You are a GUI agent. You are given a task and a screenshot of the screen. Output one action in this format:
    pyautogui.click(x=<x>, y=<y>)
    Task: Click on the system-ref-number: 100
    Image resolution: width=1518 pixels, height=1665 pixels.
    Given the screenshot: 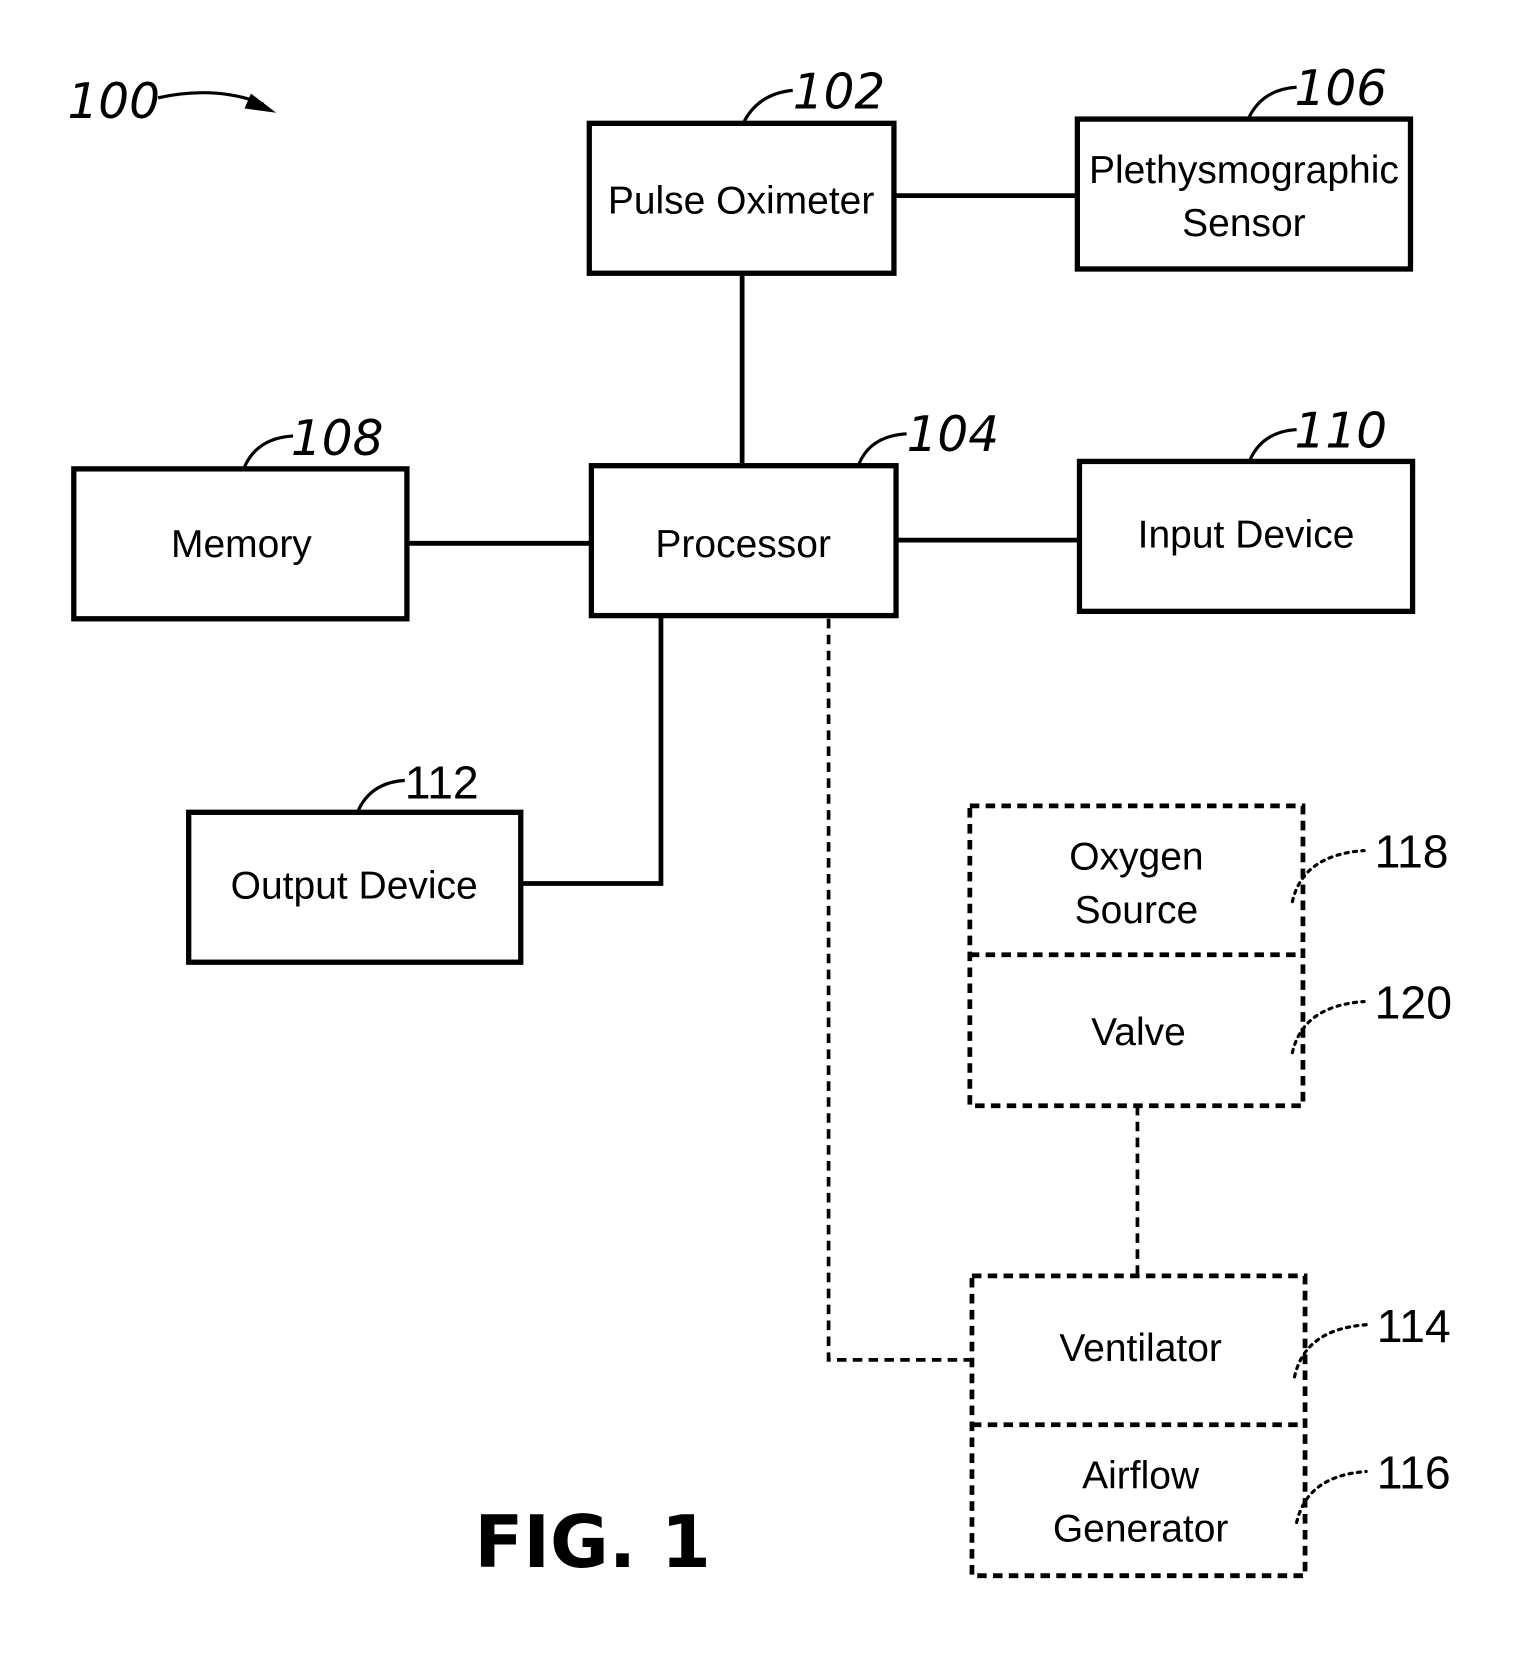 What is the action you would take?
    pyautogui.click(x=113, y=102)
    